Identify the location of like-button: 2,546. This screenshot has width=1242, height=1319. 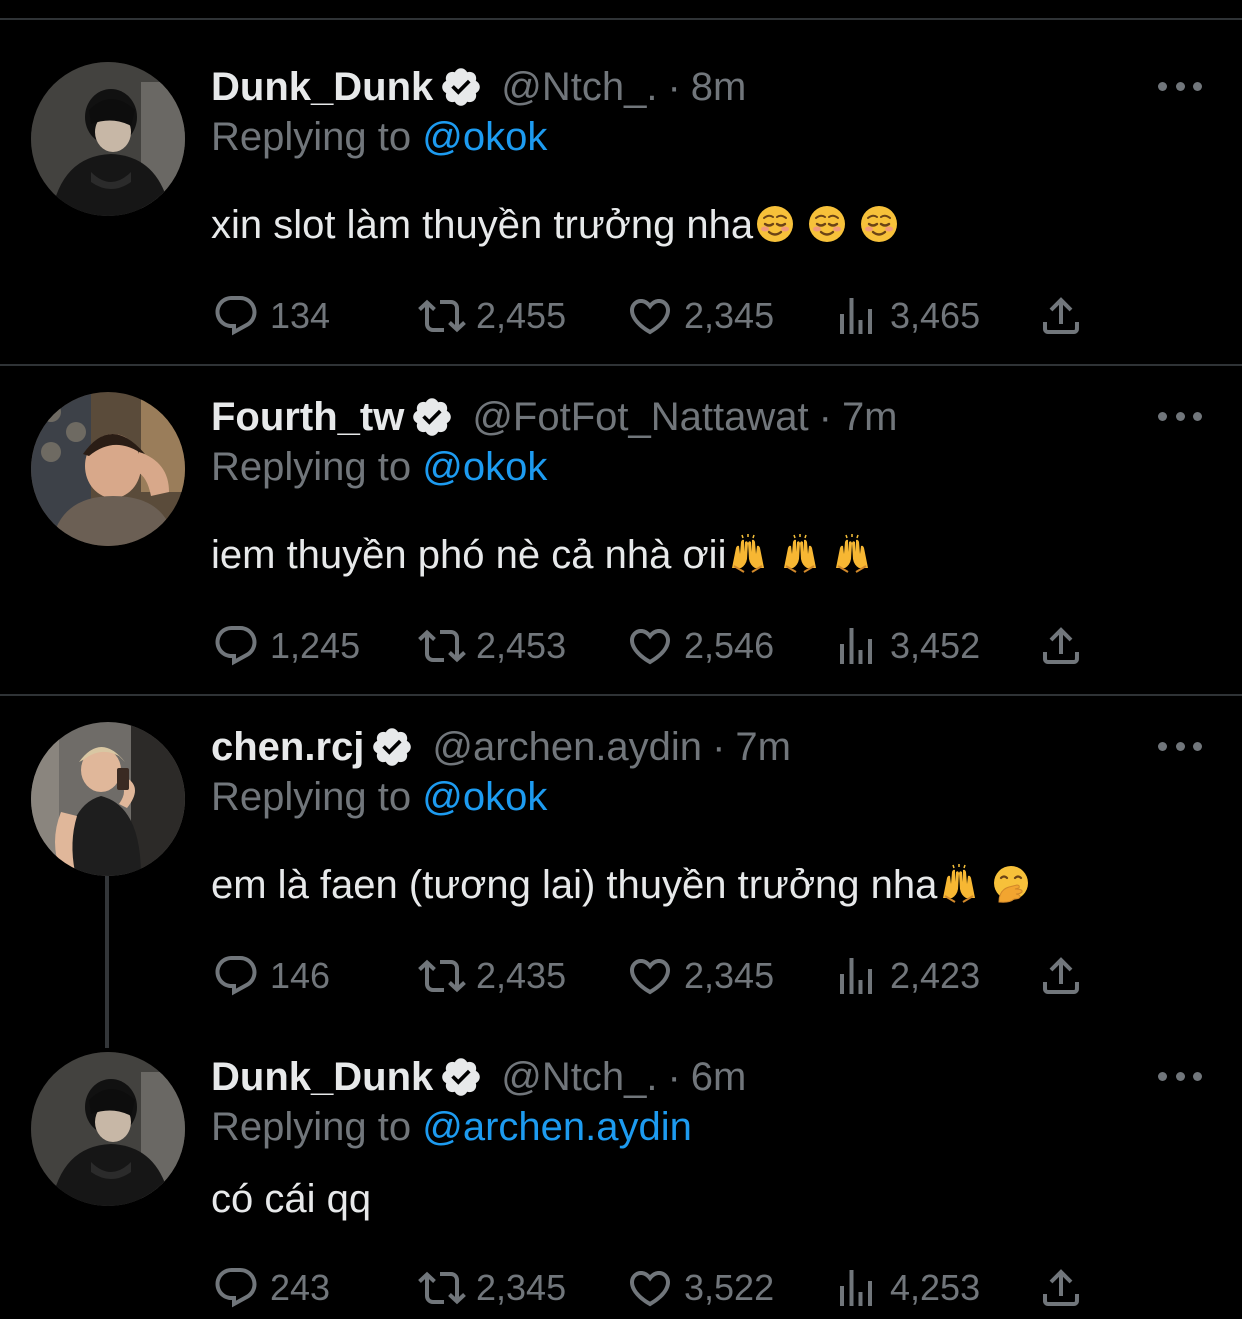
(700, 646).